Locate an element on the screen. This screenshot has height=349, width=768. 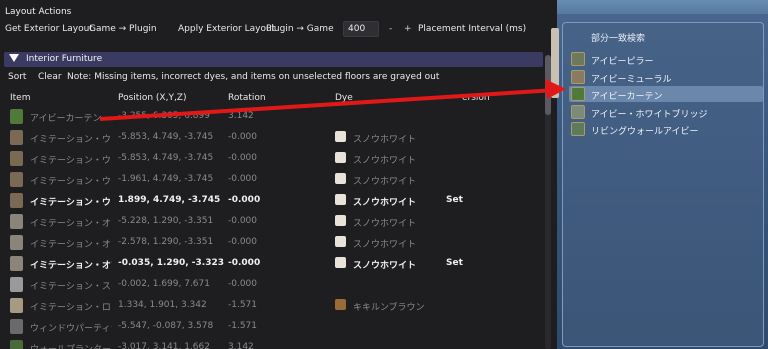
item-position: -3.017, 3.141, 1.662 is located at coordinates (164, 345).